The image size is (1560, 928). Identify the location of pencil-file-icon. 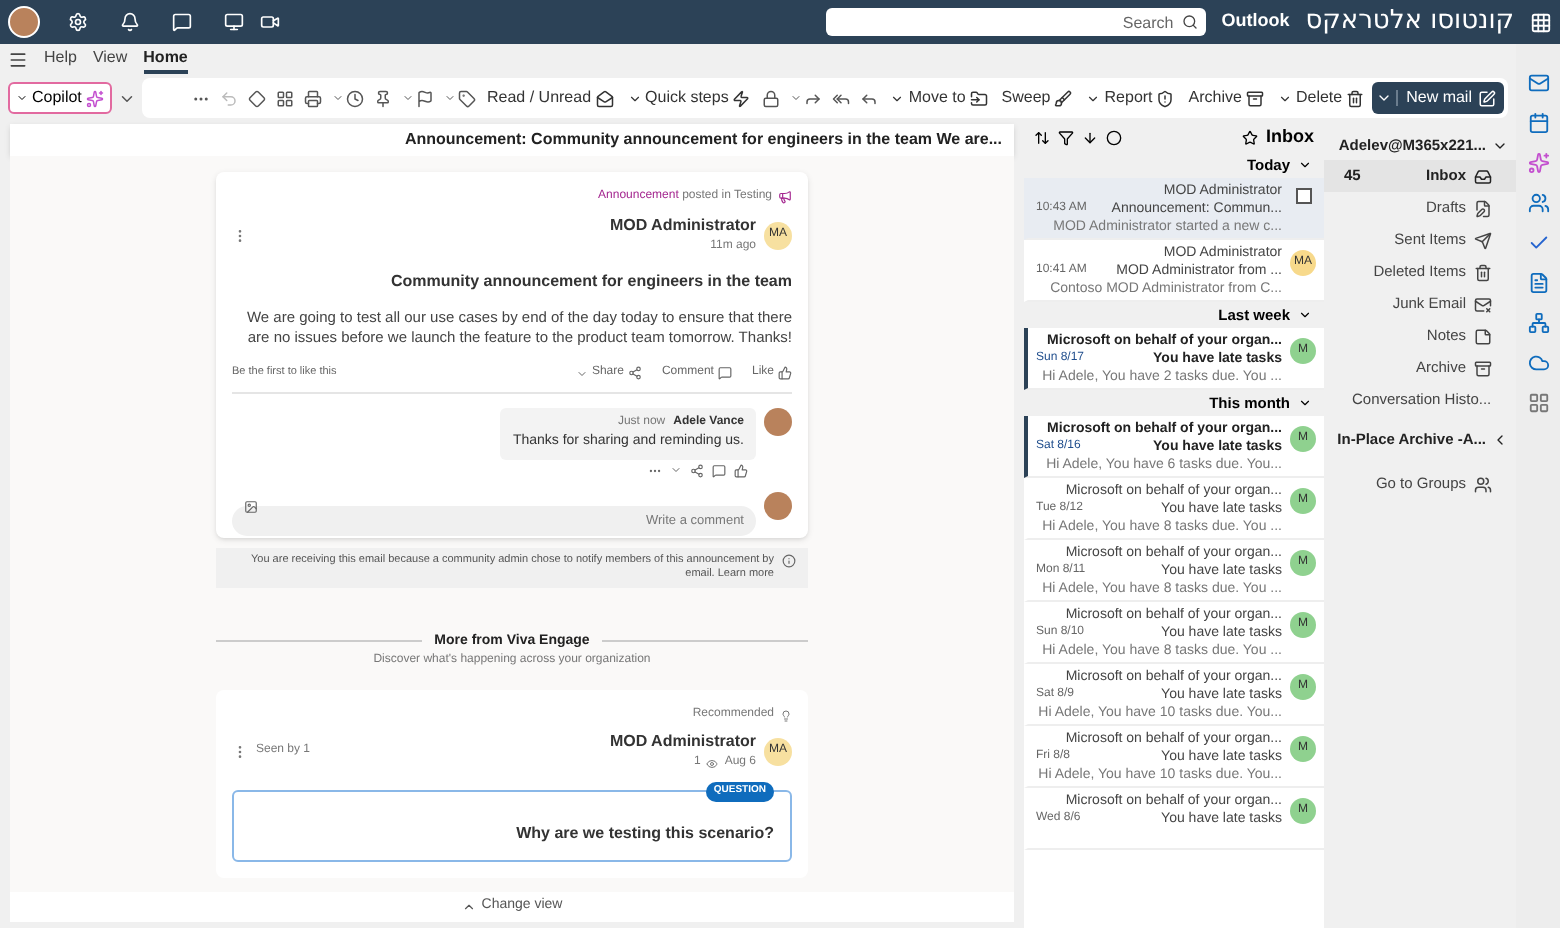
(1483, 208).